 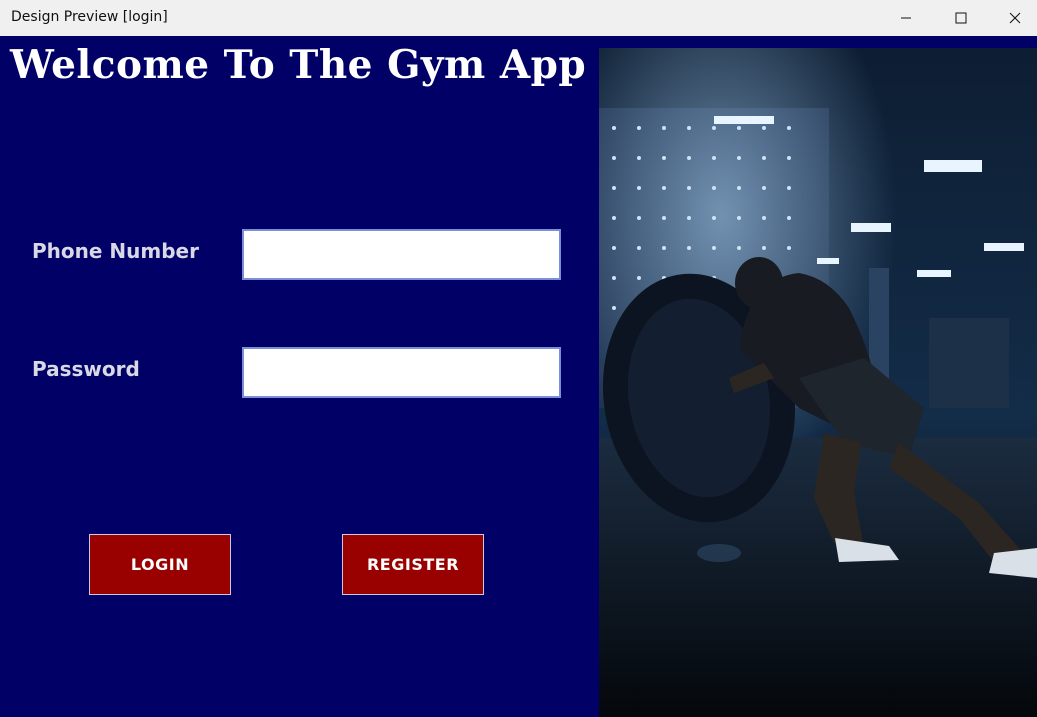 I want to click on close-icon, so click(x=1015, y=18).